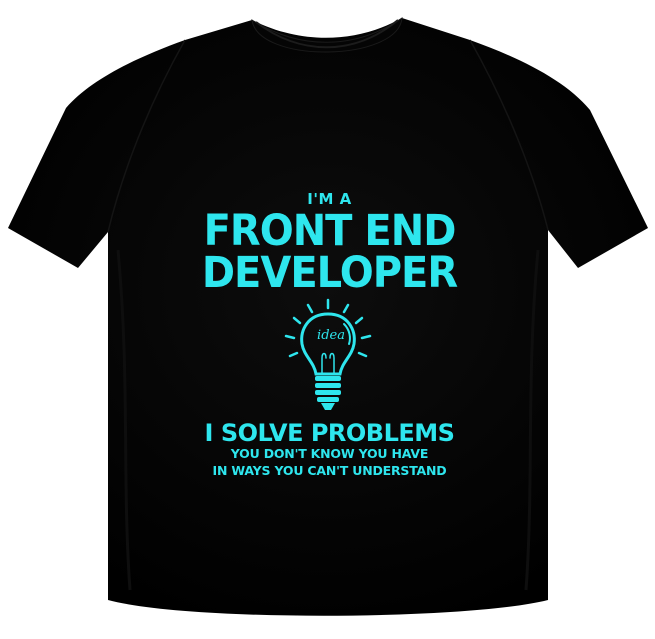  What do you see at coordinates (329, 273) in the screenshot?
I see `print-line-developer: DEVELOPER` at bounding box center [329, 273].